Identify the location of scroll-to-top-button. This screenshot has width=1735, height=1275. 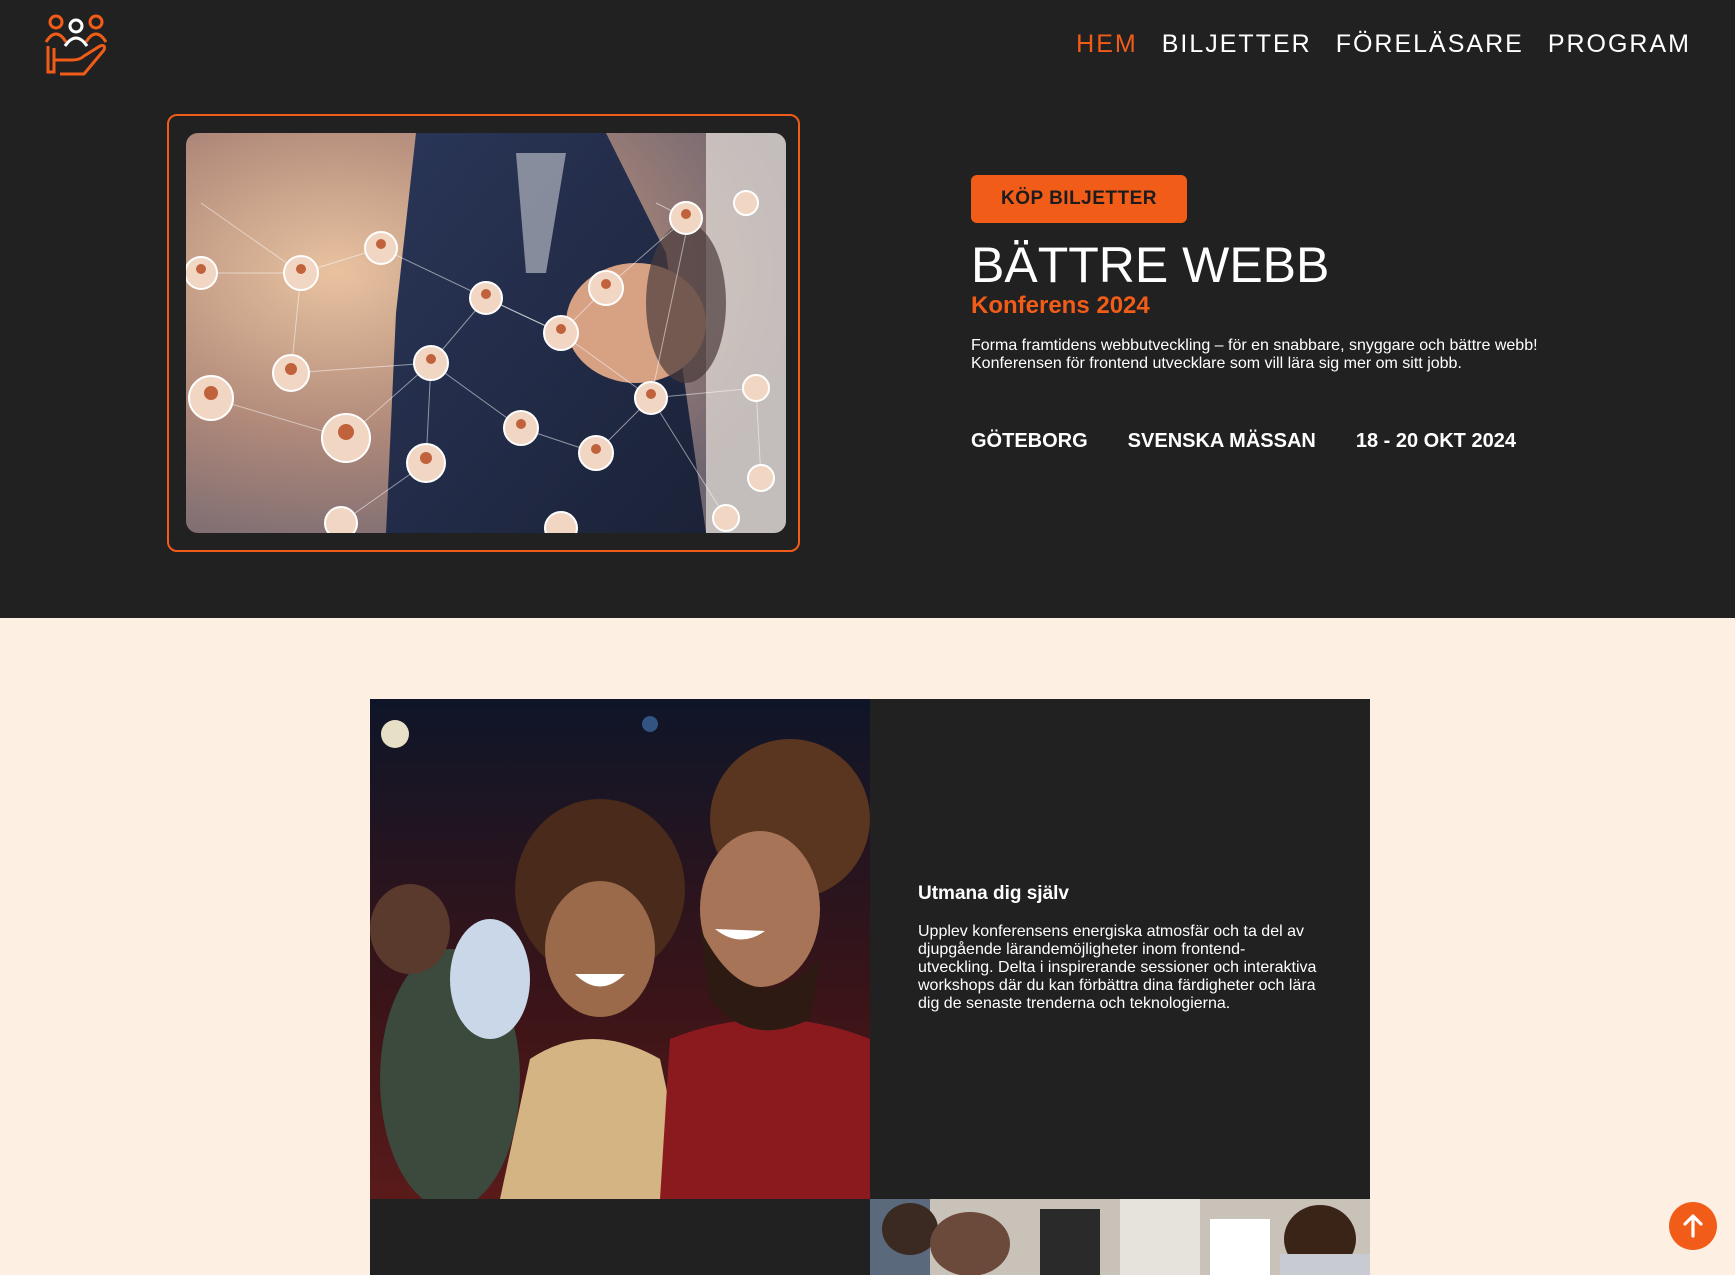
(1693, 1226).